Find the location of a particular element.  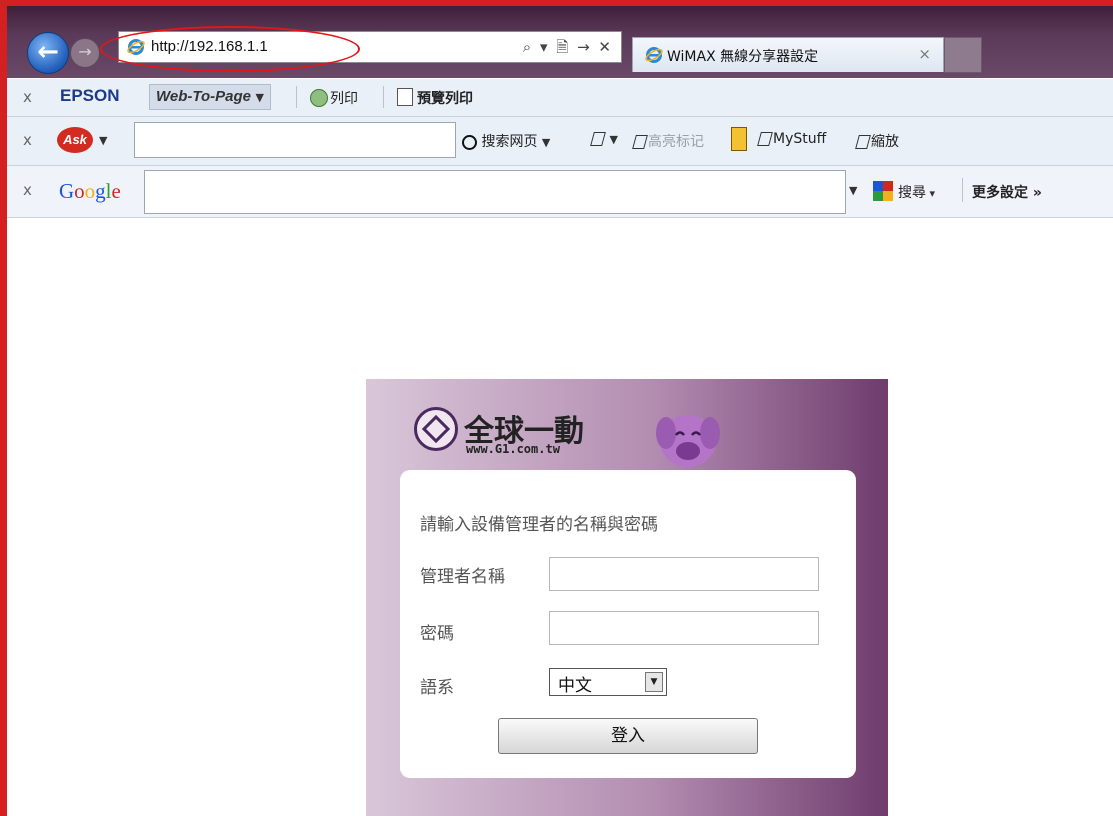

g1-logo-icon is located at coordinates (436, 429).